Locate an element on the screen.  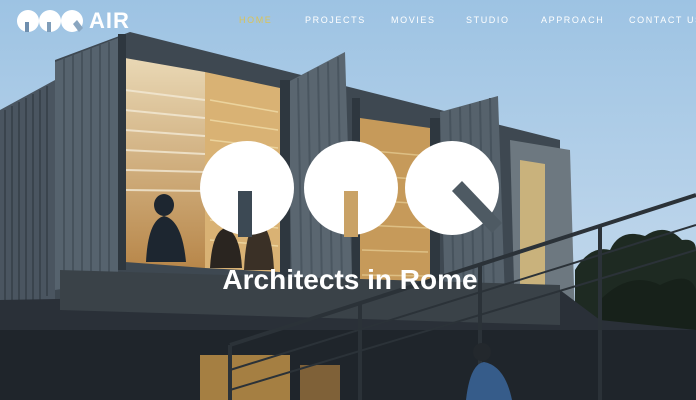
nav-item-home: HOME is located at coordinates (255, 20).